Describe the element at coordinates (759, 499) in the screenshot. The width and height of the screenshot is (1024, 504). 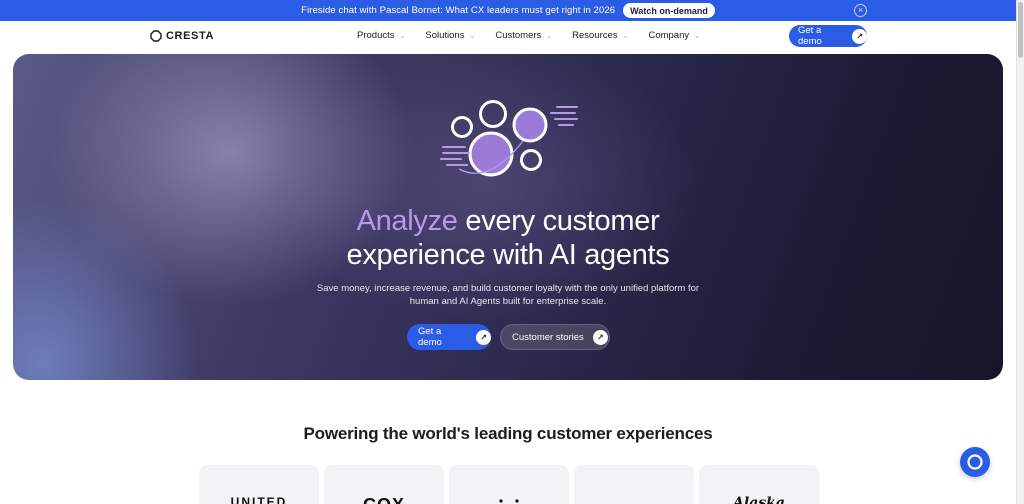
I see `alaska-logo: Alaska` at that location.